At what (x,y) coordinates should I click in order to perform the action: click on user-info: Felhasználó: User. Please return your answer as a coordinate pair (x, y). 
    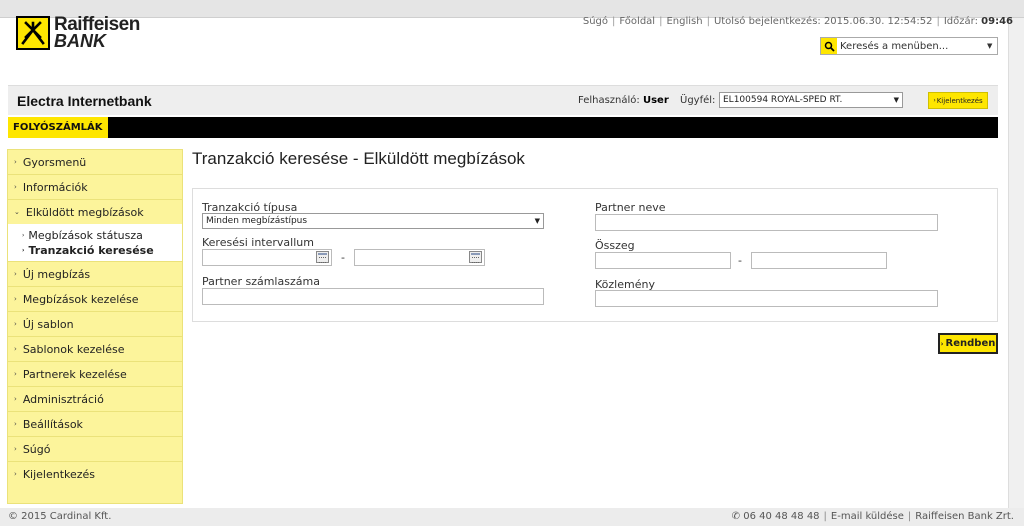
    Looking at the image, I should click on (623, 100).